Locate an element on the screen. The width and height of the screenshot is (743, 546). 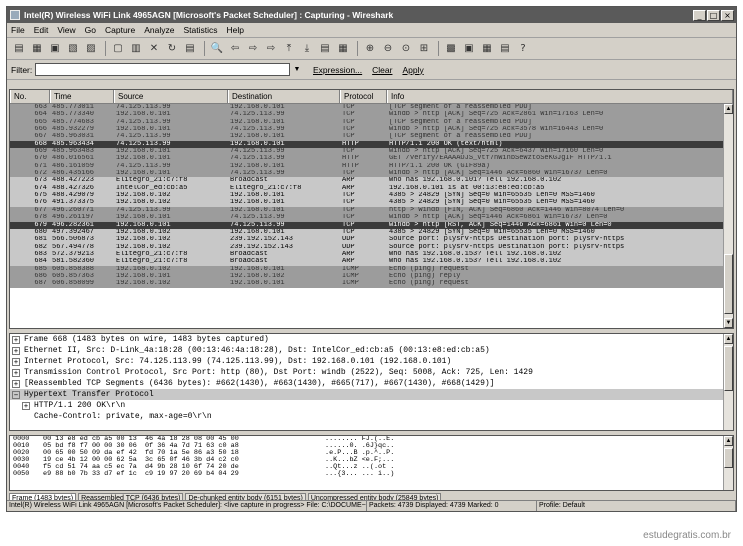
bytes-scrollbar: ▲ is located at coordinates (728, 463).